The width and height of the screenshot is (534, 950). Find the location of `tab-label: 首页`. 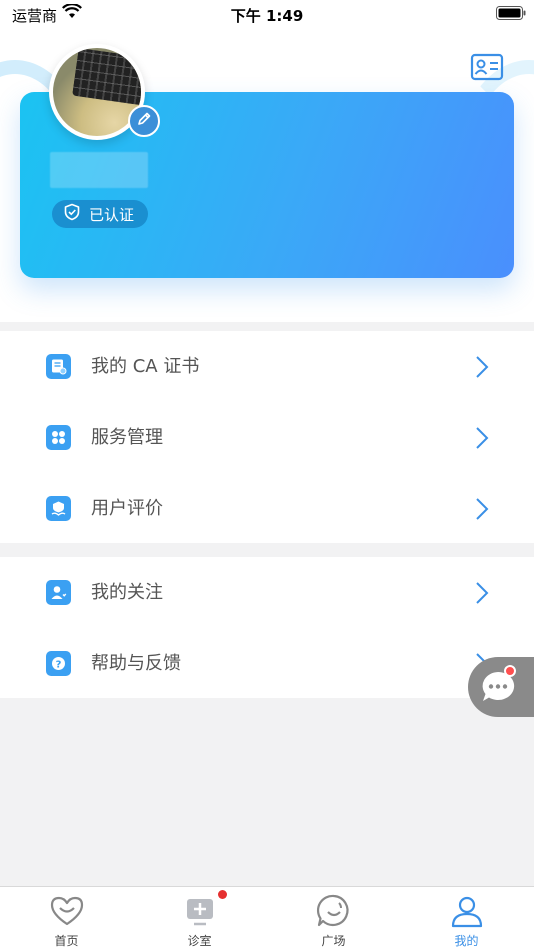

tab-label: 首页 is located at coordinates (66, 941).